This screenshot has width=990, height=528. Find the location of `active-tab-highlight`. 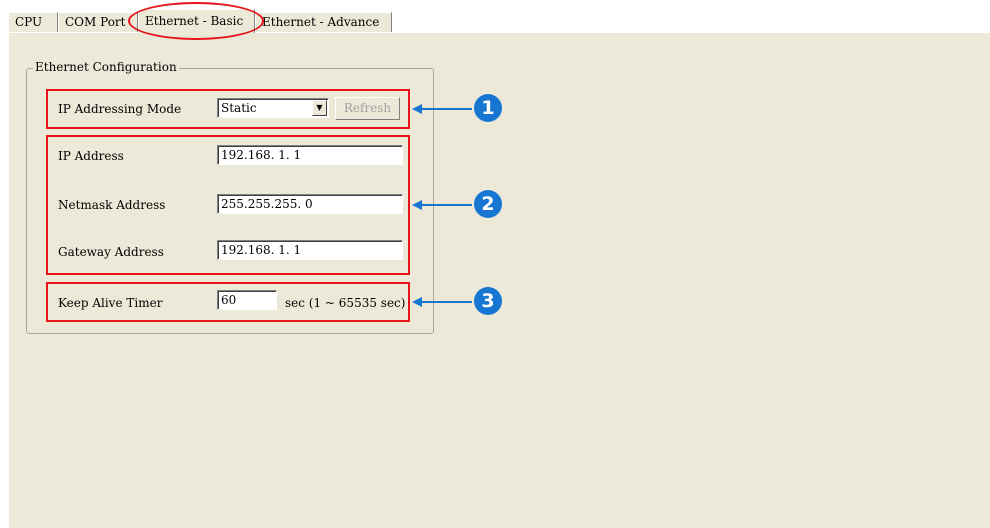

active-tab-highlight is located at coordinates (196, 21).